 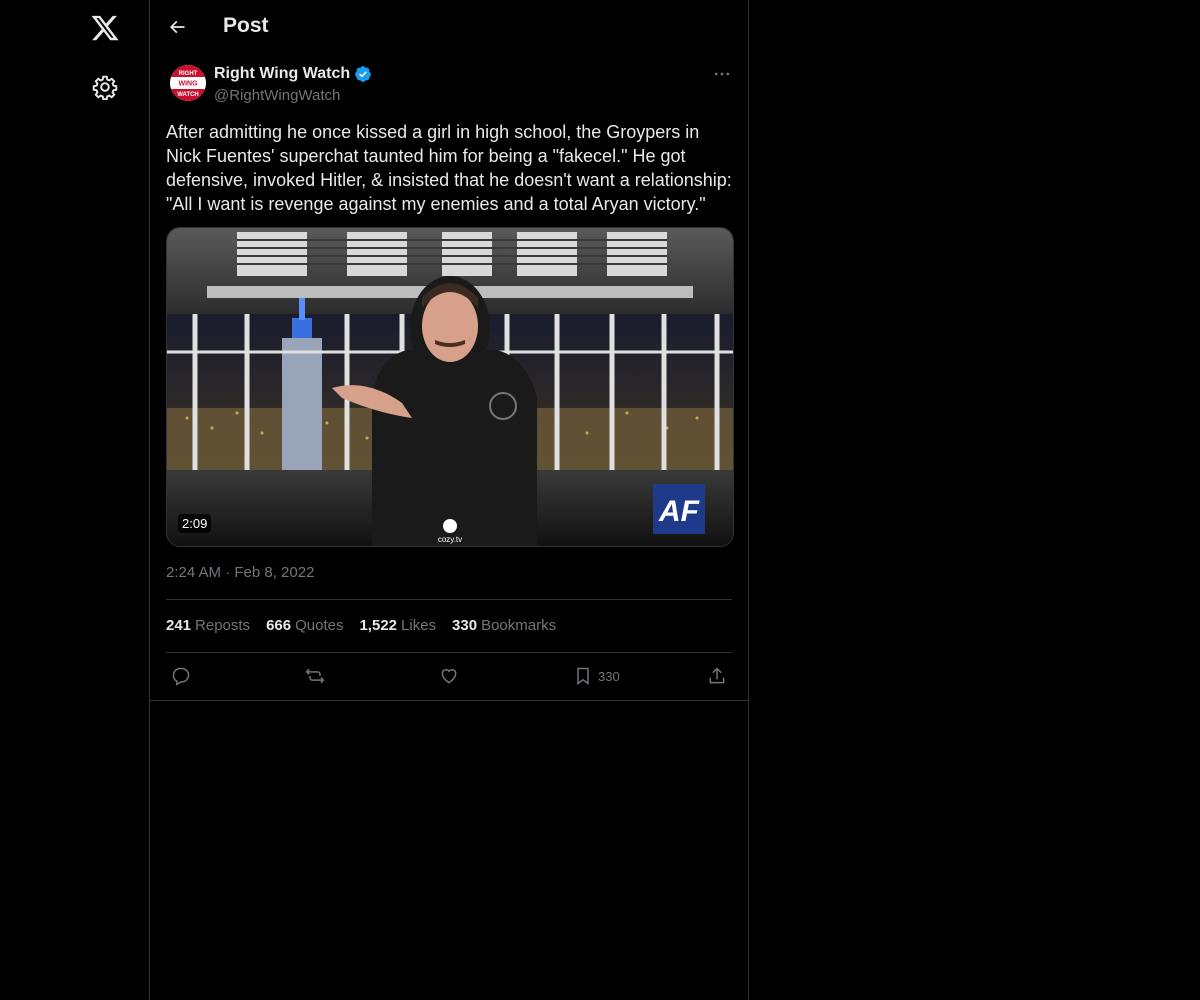 What do you see at coordinates (105, 28) in the screenshot?
I see `x-logo-icon` at bounding box center [105, 28].